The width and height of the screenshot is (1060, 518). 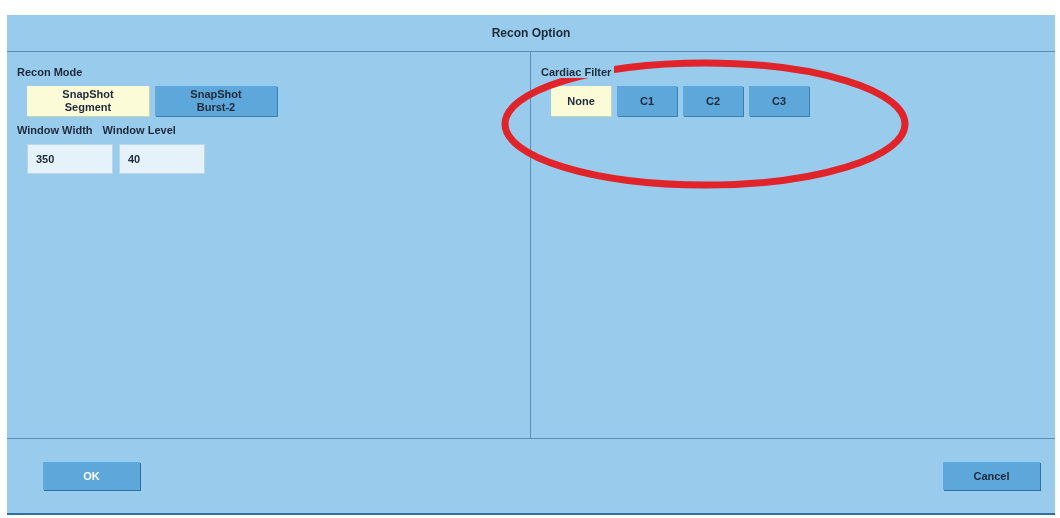 I want to click on section-label: Recon Mode, so click(x=50, y=72).